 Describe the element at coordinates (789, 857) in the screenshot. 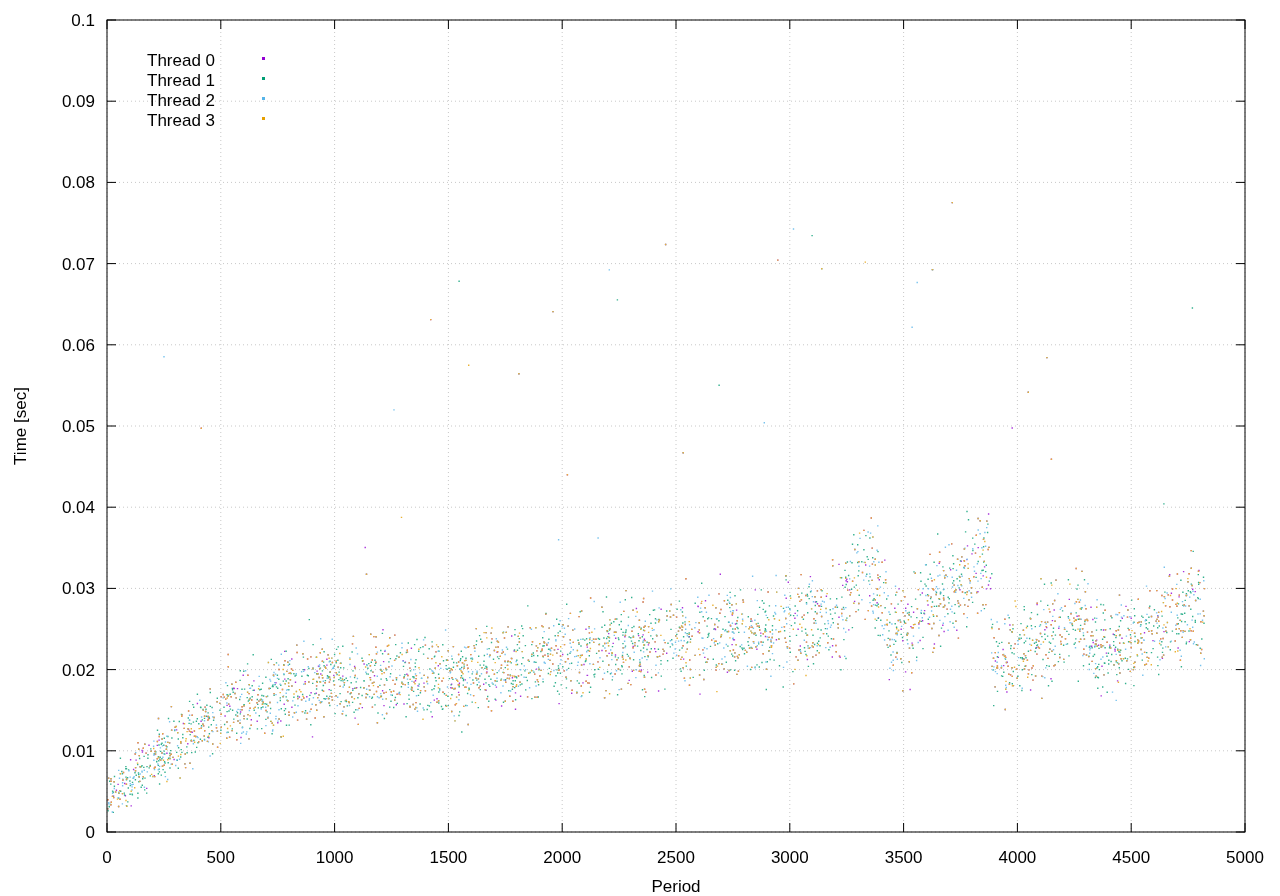

I see `x-tick-label: 3000` at that location.